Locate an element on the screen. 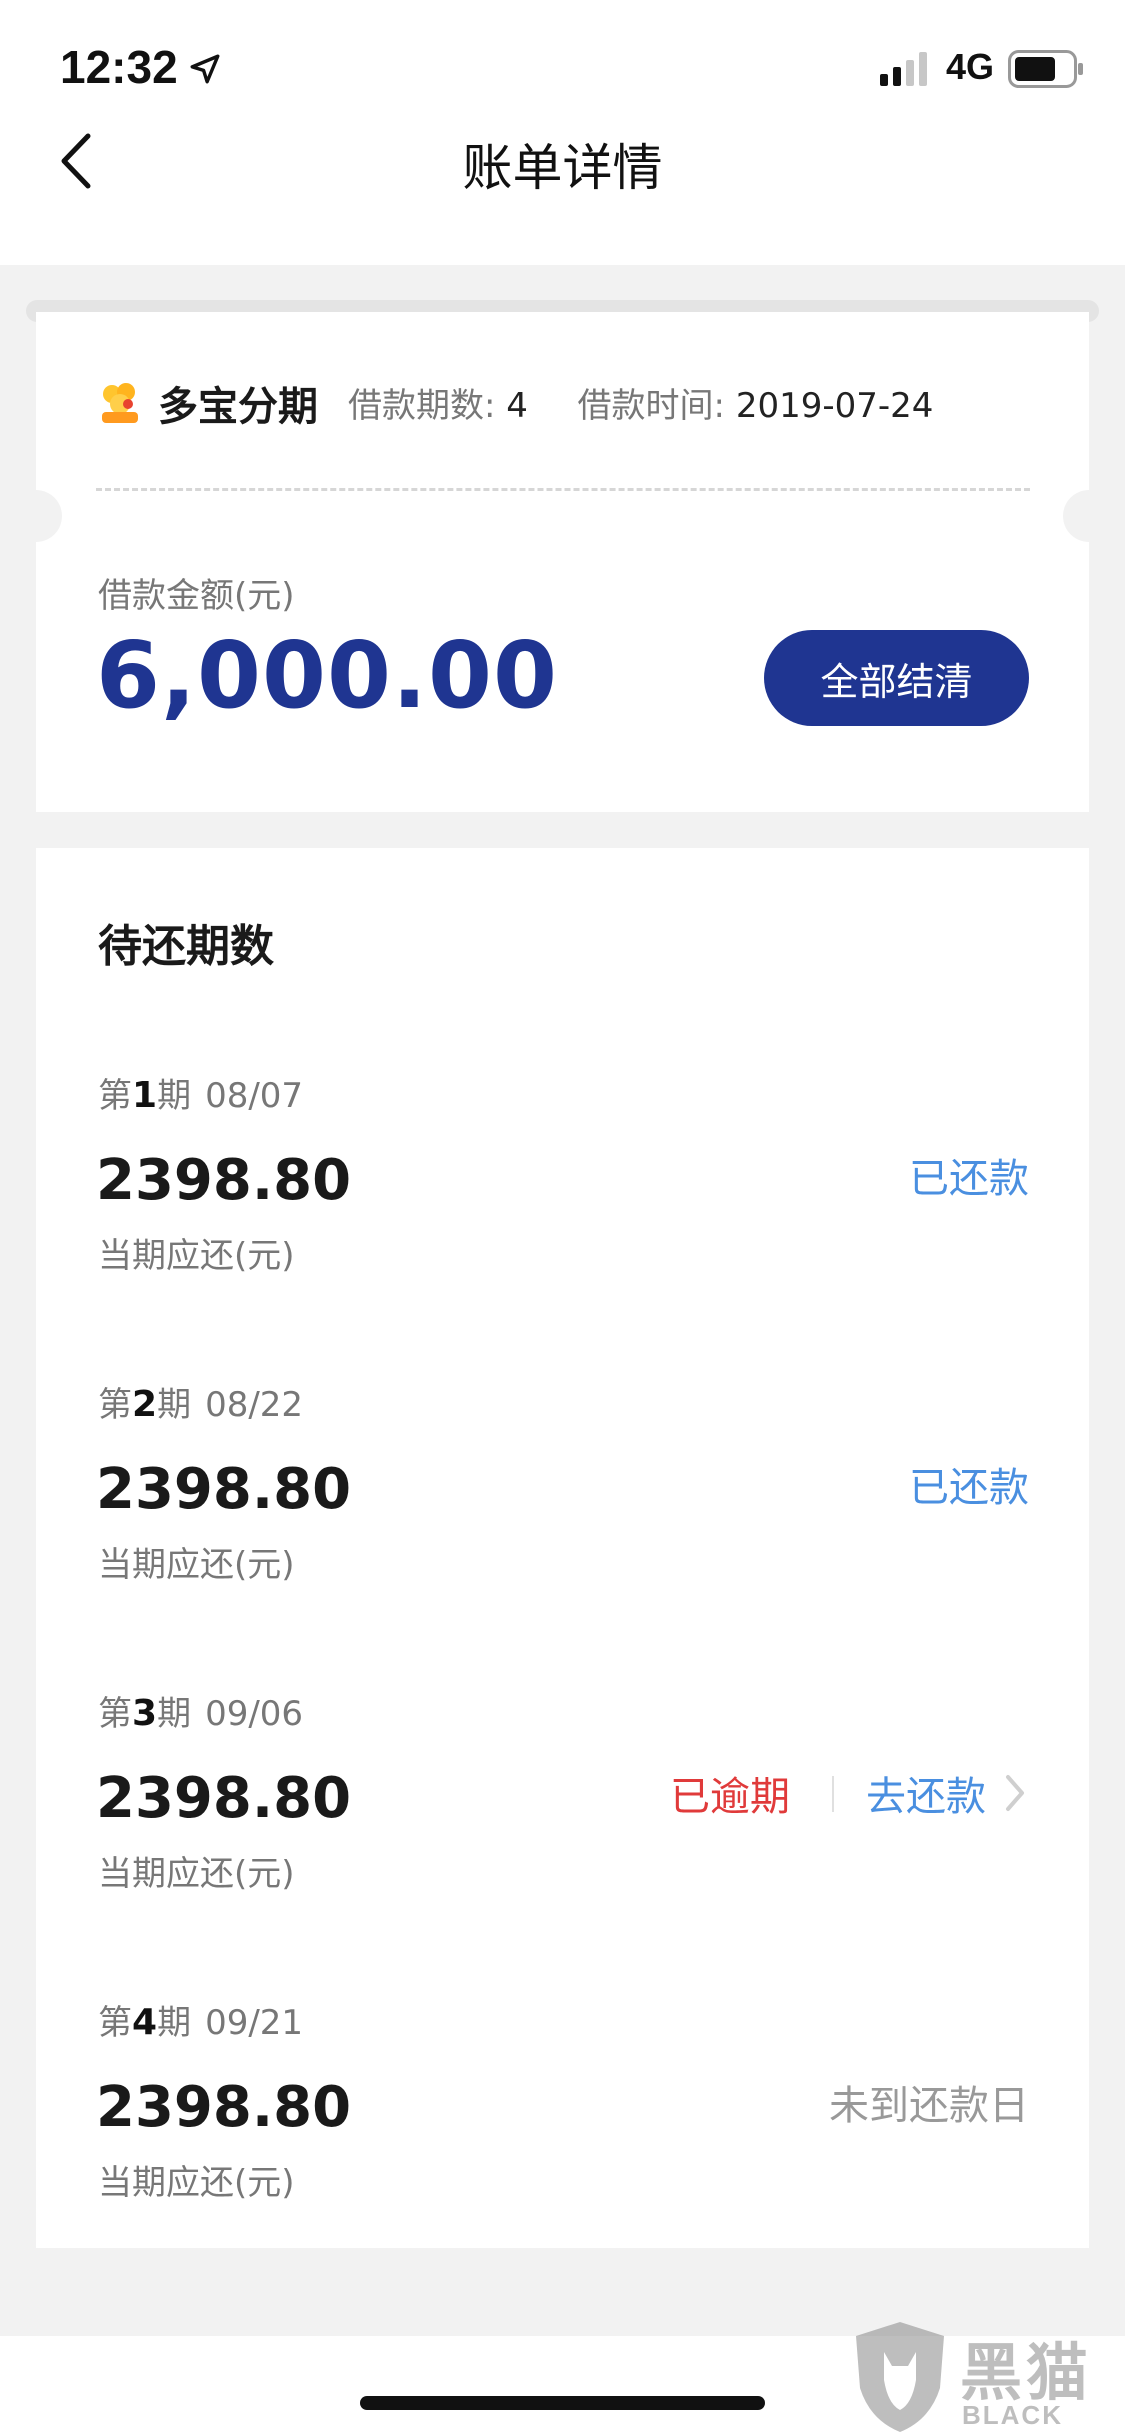  loan-amount: 6,000.00 is located at coordinates (327, 675).